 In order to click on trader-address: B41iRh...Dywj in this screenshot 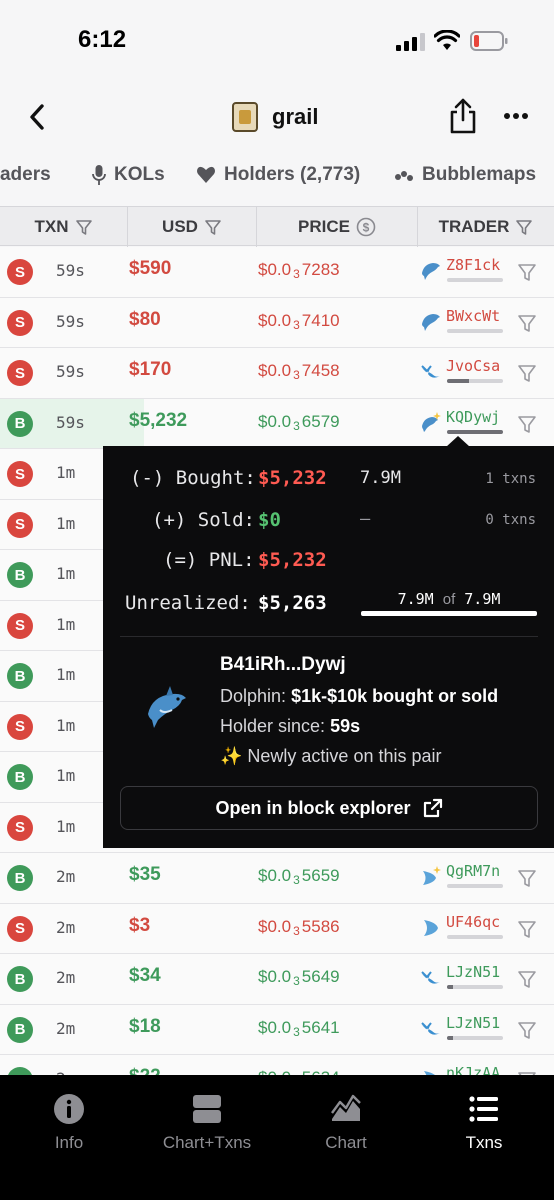, I will do `click(283, 664)`.